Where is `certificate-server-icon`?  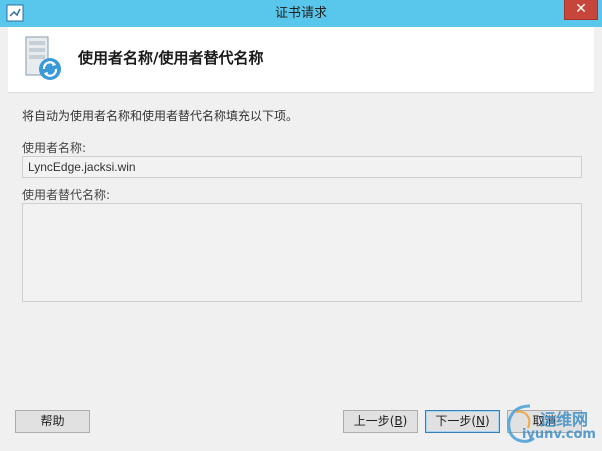
certificate-server-icon is located at coordinates (43, 58).